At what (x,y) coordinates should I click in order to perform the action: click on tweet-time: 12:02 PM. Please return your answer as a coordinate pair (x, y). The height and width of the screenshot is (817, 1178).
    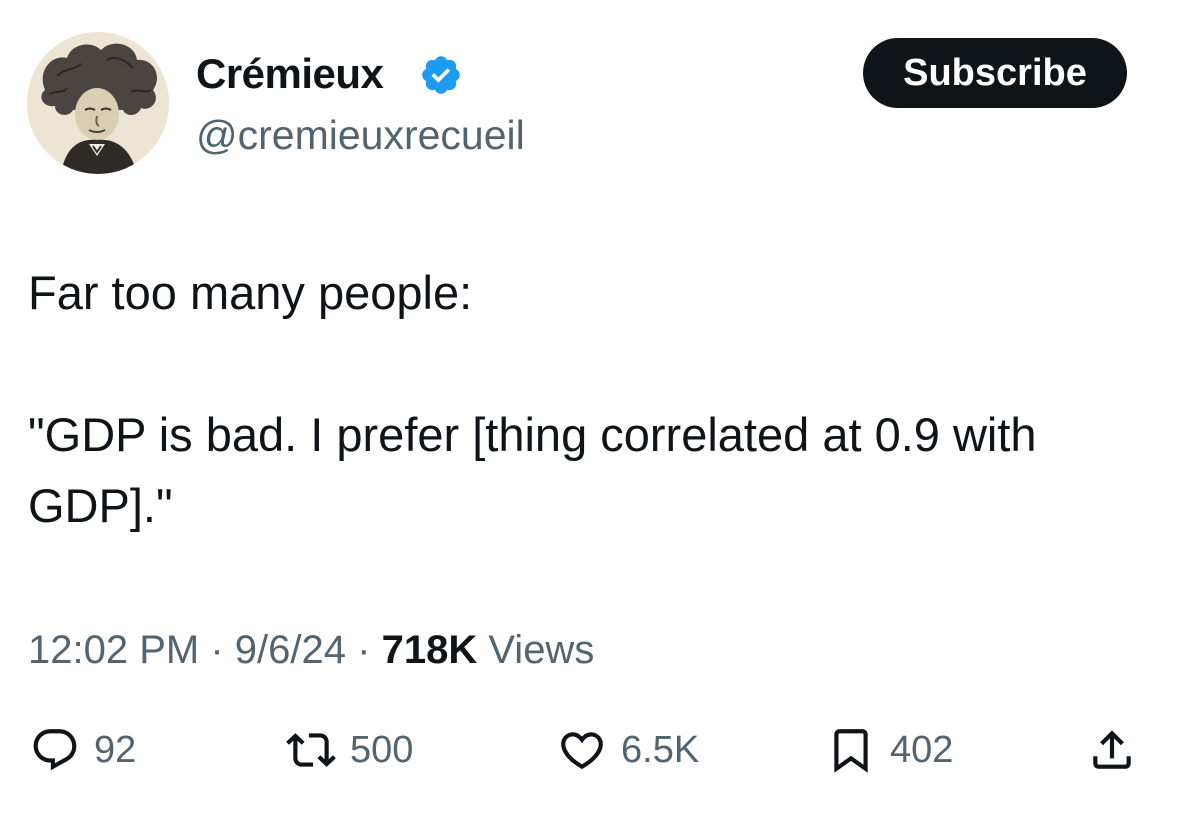
    Looking at the image, I should click on (113, 650).